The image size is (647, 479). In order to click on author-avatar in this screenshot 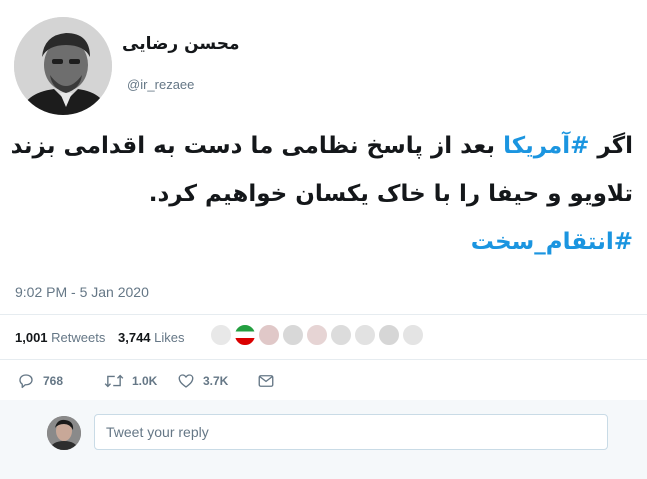, I will do `click(63, 66)`.